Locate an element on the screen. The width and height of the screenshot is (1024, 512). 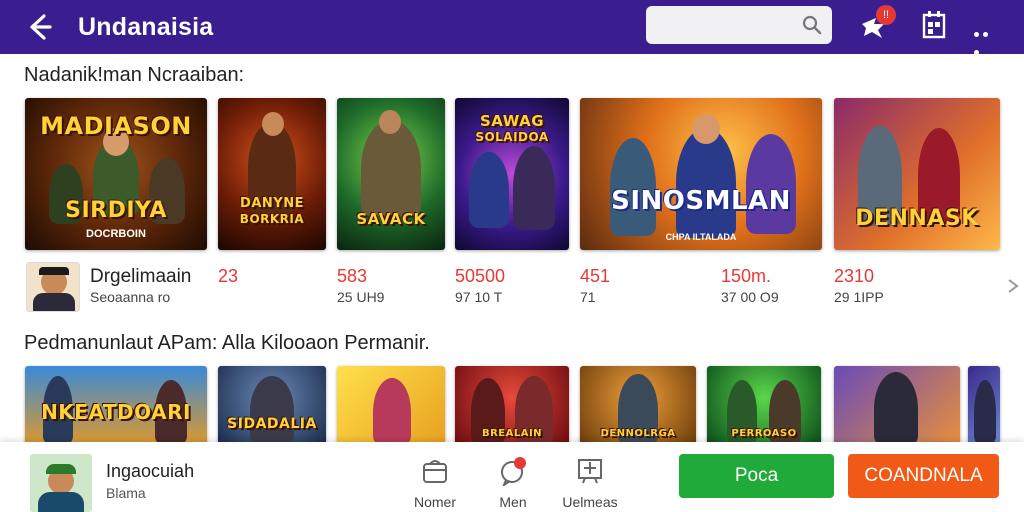
card-banner: PERROASO is located at coordinates (764, 433).